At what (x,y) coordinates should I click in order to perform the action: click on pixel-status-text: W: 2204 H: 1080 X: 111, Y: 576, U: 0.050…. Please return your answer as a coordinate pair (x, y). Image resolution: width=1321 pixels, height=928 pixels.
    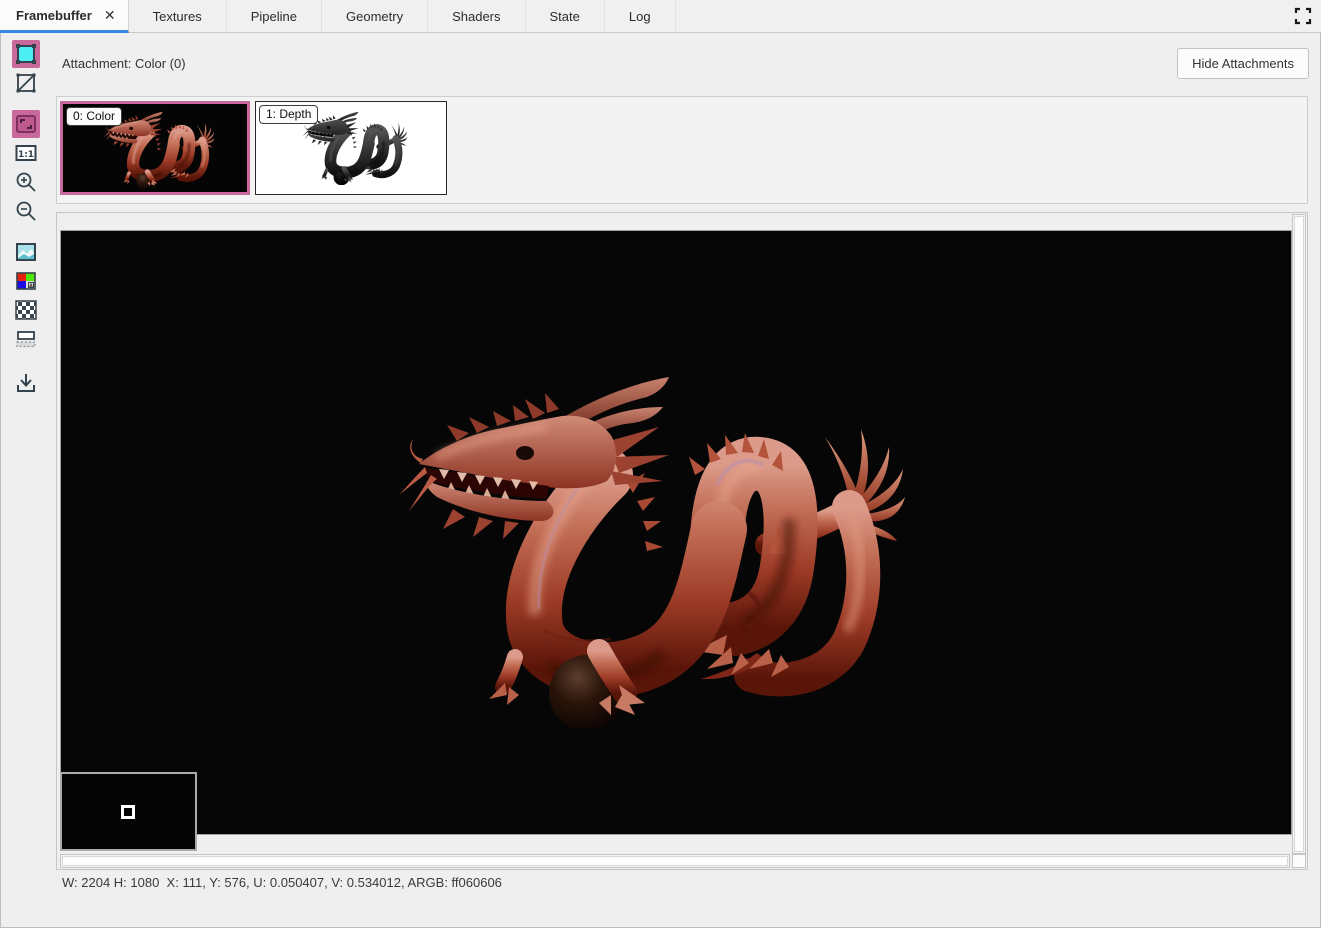
    Looking at the image, I should click on (282, 882).